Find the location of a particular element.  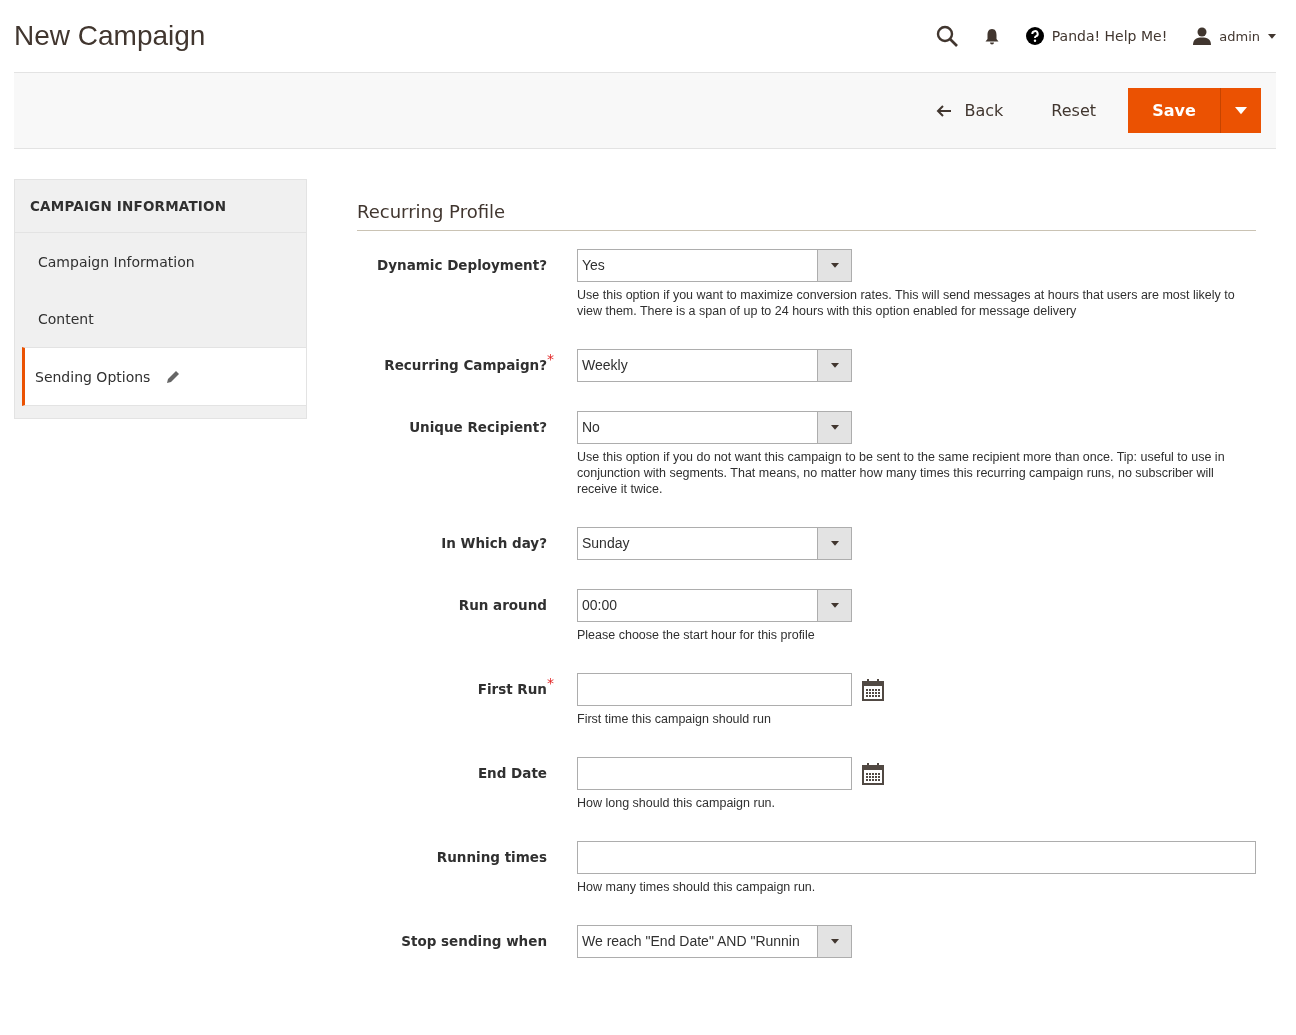

search-icon is located at coordinates (946, 36).